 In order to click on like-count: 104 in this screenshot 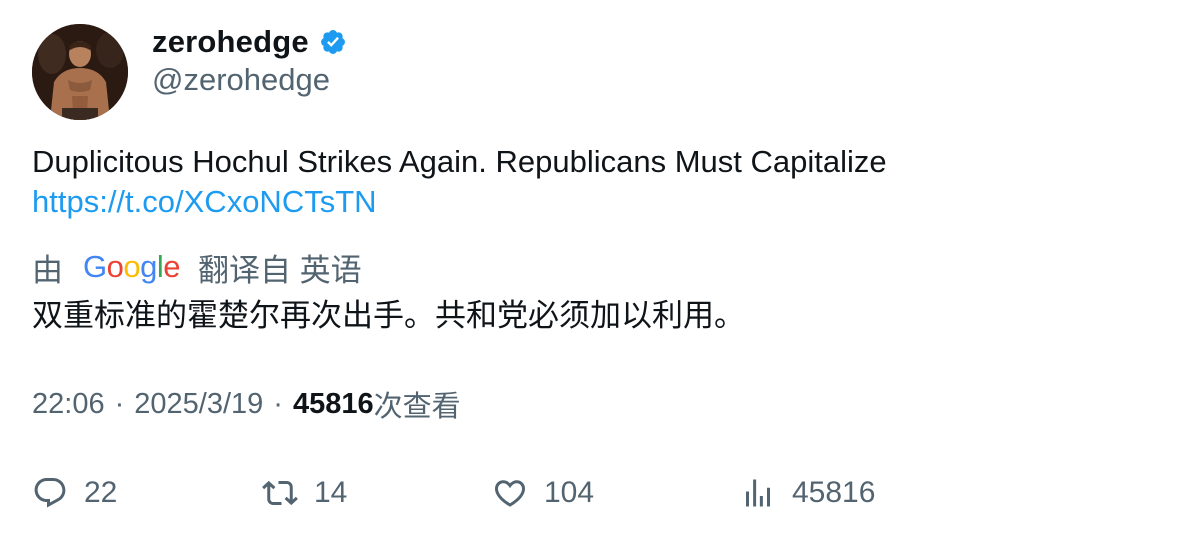, I will do `click(569, 492)`.